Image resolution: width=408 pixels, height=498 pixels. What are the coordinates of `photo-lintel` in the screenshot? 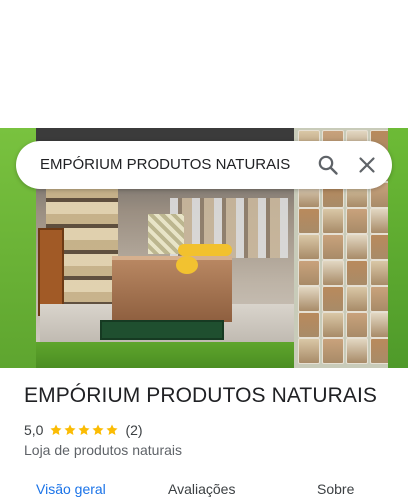 It's located at (167, 135).